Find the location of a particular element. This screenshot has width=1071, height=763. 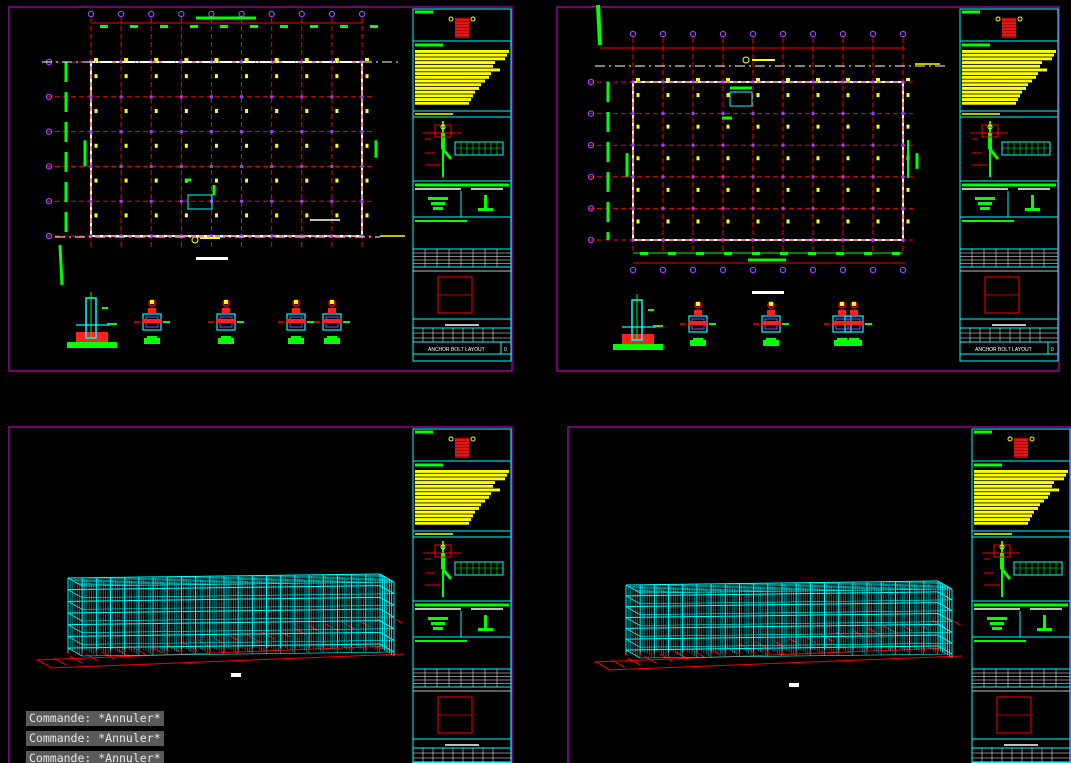

command-line-history-2: Commande: *Annuler* is located at coordinates (95, 738).